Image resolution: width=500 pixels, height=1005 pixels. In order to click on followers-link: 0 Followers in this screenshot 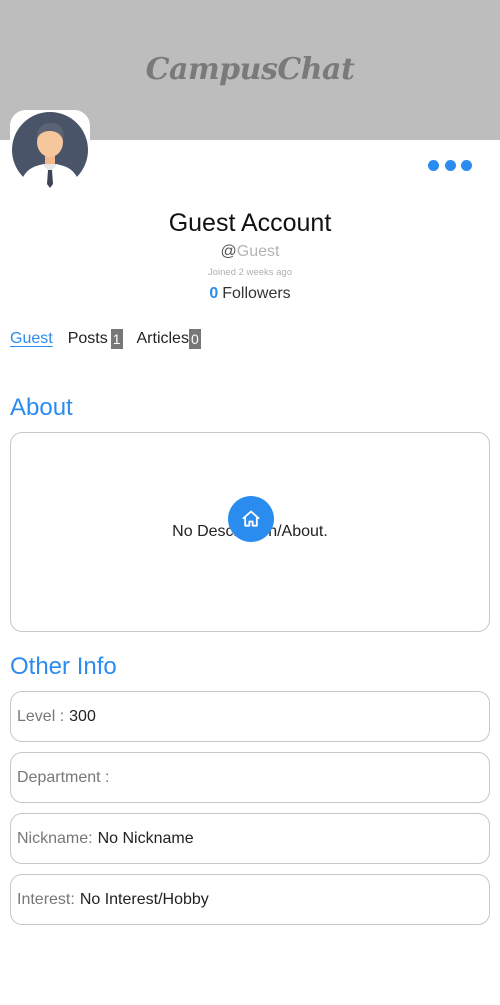, I will do `click(250, 294)`.